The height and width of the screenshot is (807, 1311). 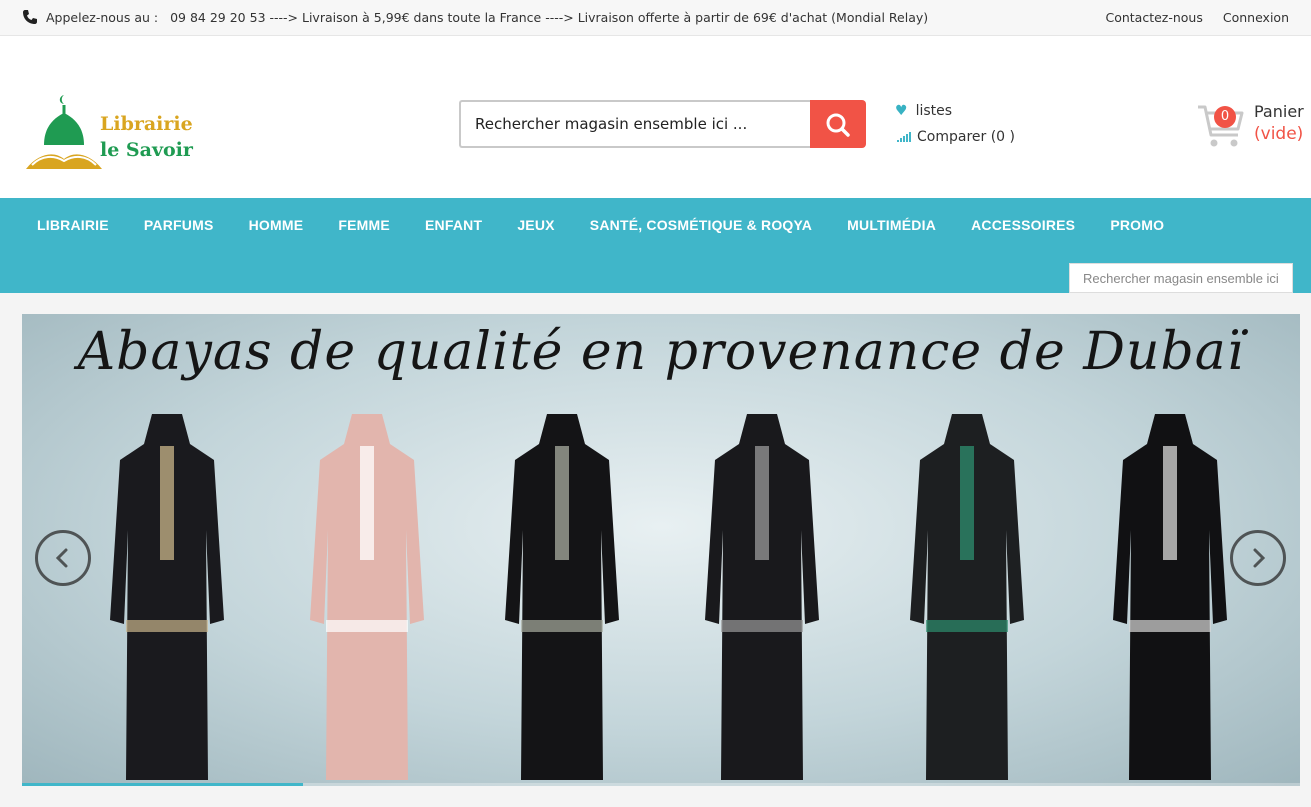 I want to click on nav-item-sante: SANTÉ, COSMÉTIQUE & ROQYA, so click(x=701, y=225).